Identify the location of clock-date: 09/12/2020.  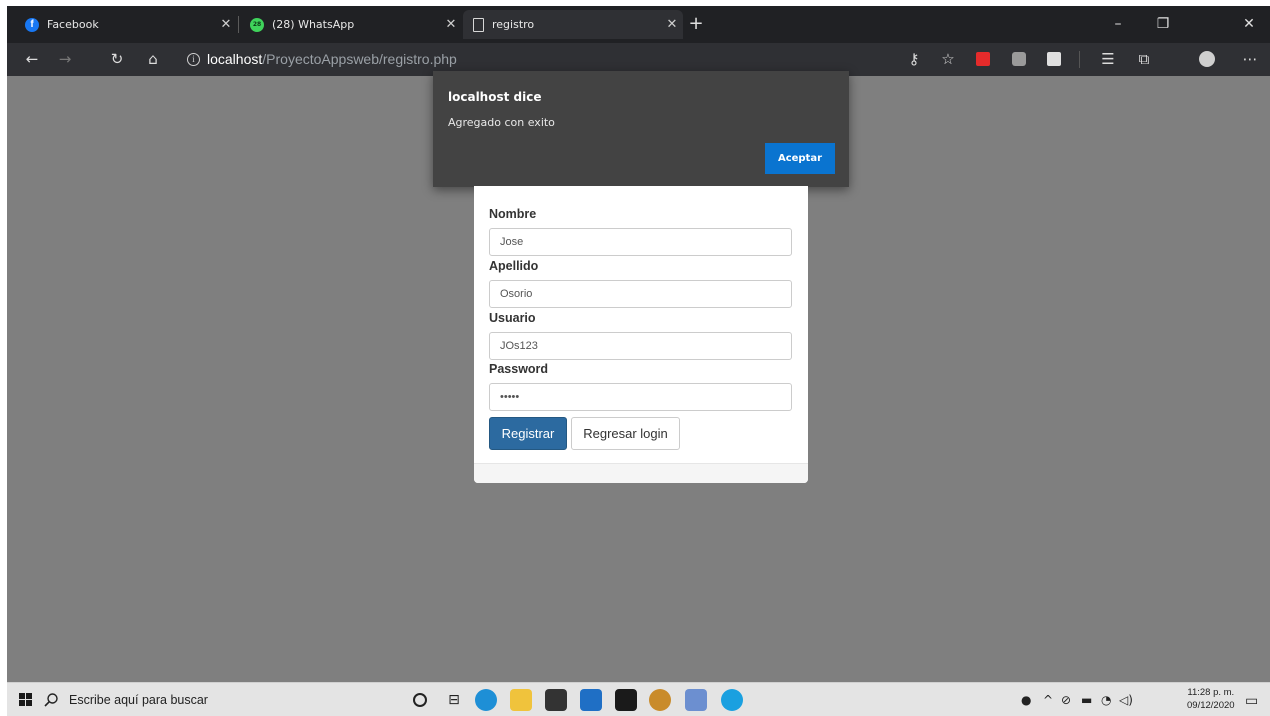
(1211, 705).